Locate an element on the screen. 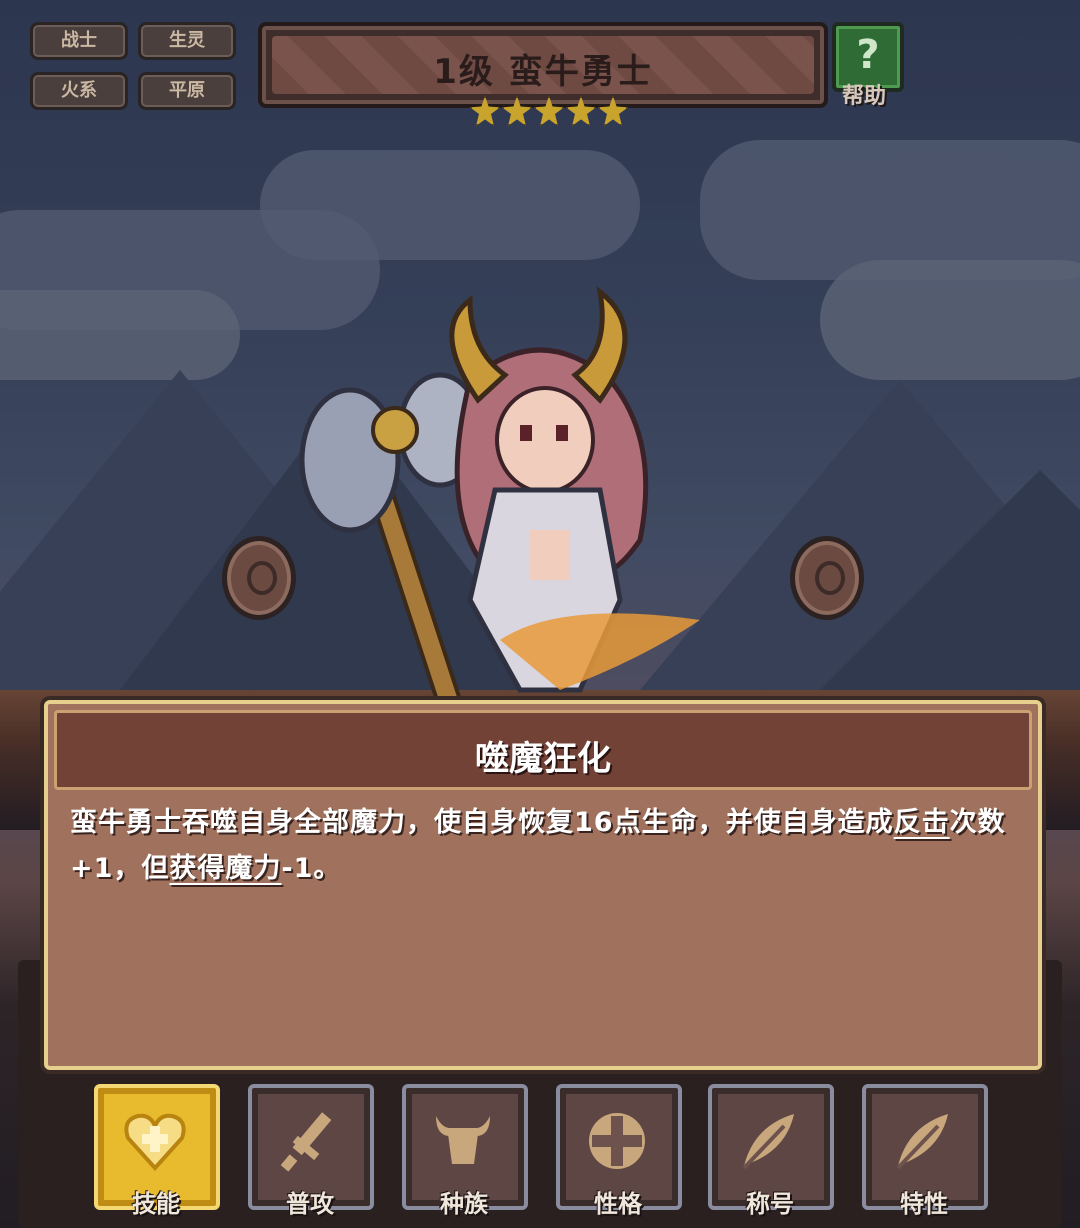  keyword-gain-mana-link: 获得魔力 is located at coordinates (225, 868).